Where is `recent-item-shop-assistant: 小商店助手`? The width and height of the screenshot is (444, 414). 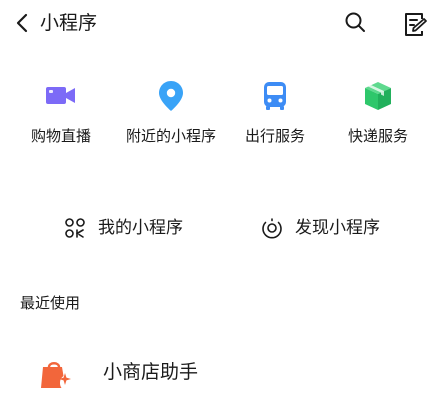
recent-item-shop-assistant: 小商店助手 is located at coordinates (222, 372).